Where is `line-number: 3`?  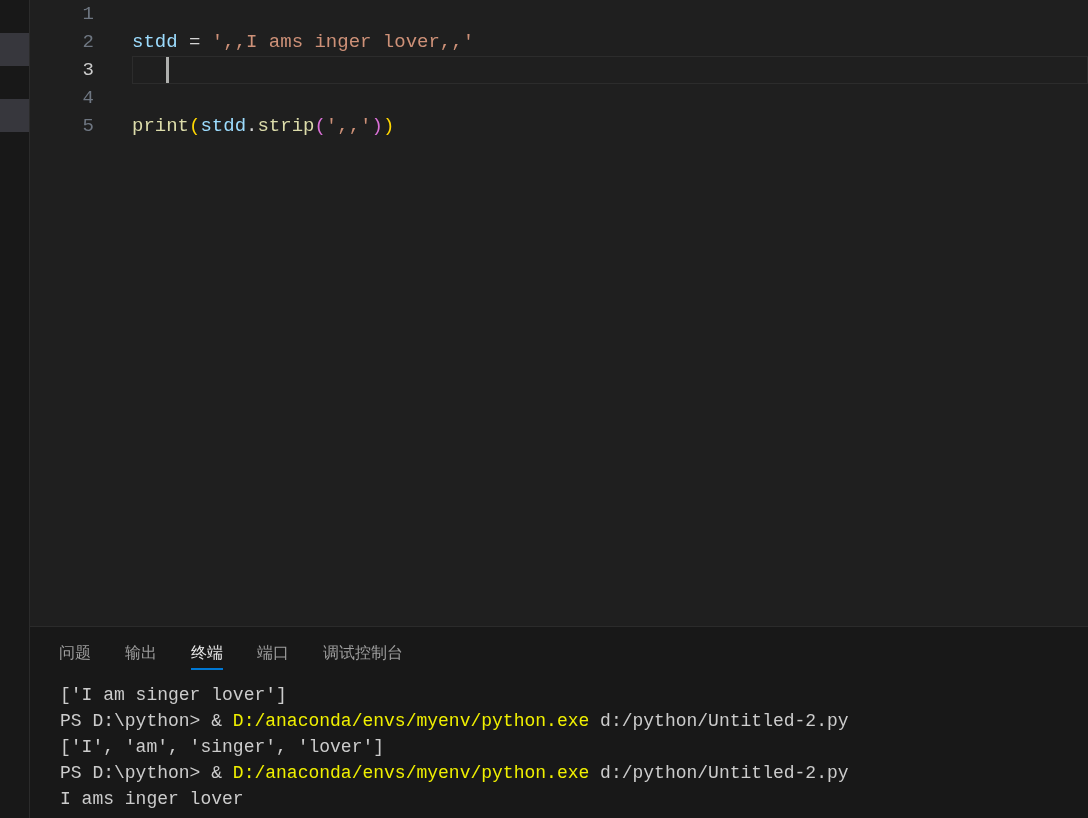 line-number: 3 is located at coordinates (87, 70).